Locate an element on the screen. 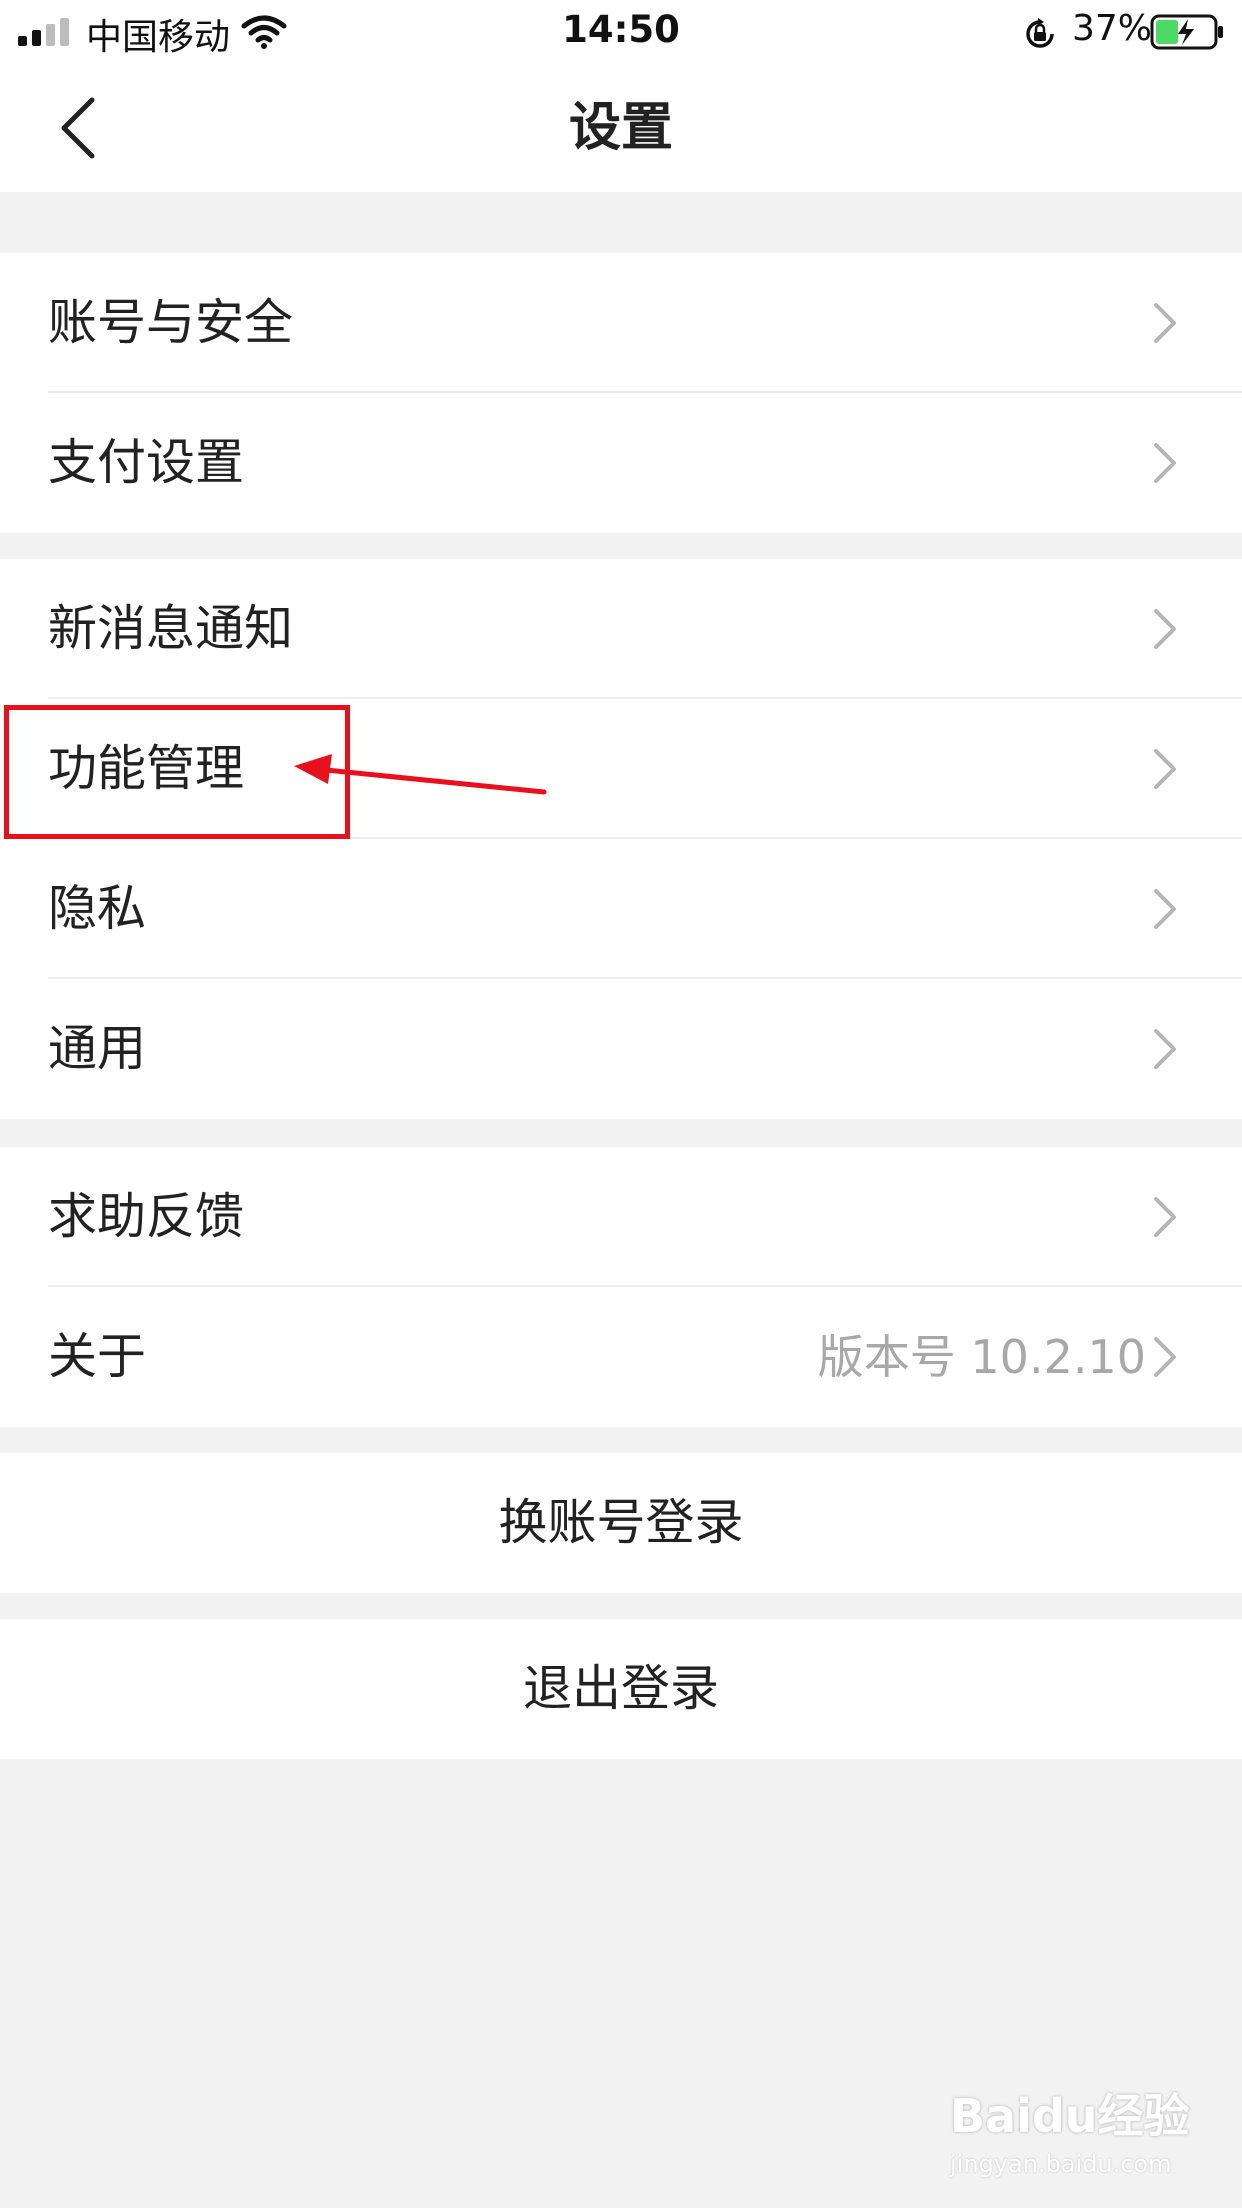 The height and width of the screenshot is (2208, 1242). watermark-url: jingyan.baidu.com is located at coordinates (1061, 2164).